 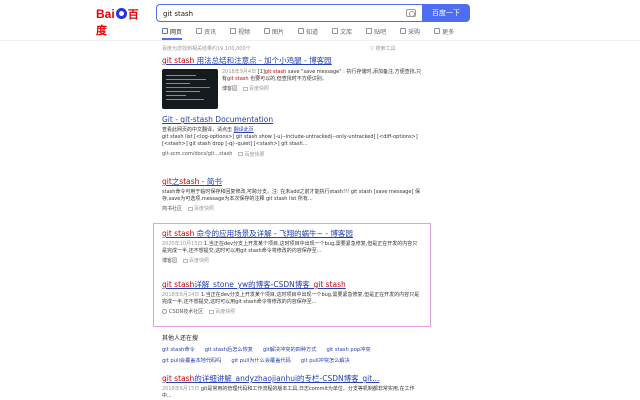 What do you see at coordinates (122, 21) in the screenshot?
I see `baidu-logo: Bai 百度` at bounding box center [122, 21].